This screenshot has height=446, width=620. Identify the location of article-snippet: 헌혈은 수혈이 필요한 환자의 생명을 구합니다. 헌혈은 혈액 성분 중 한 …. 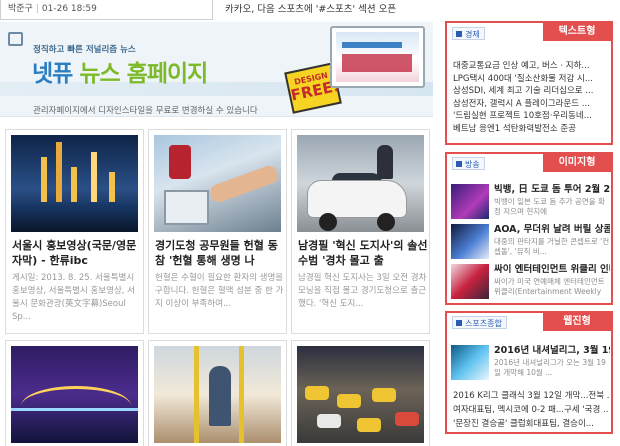
(219, 291).